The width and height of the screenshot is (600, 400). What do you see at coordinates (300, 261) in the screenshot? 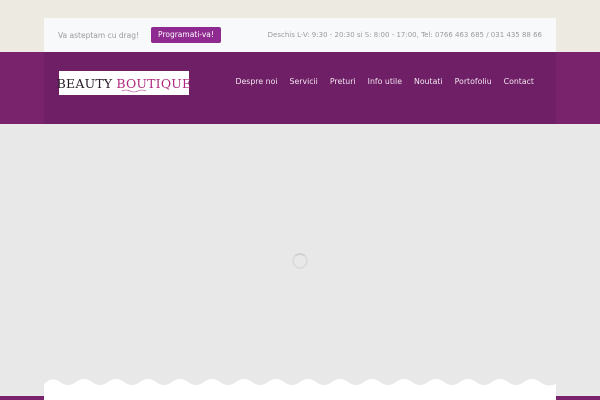
I see `loading-spinner-icon` at bounding box center [300, 261].